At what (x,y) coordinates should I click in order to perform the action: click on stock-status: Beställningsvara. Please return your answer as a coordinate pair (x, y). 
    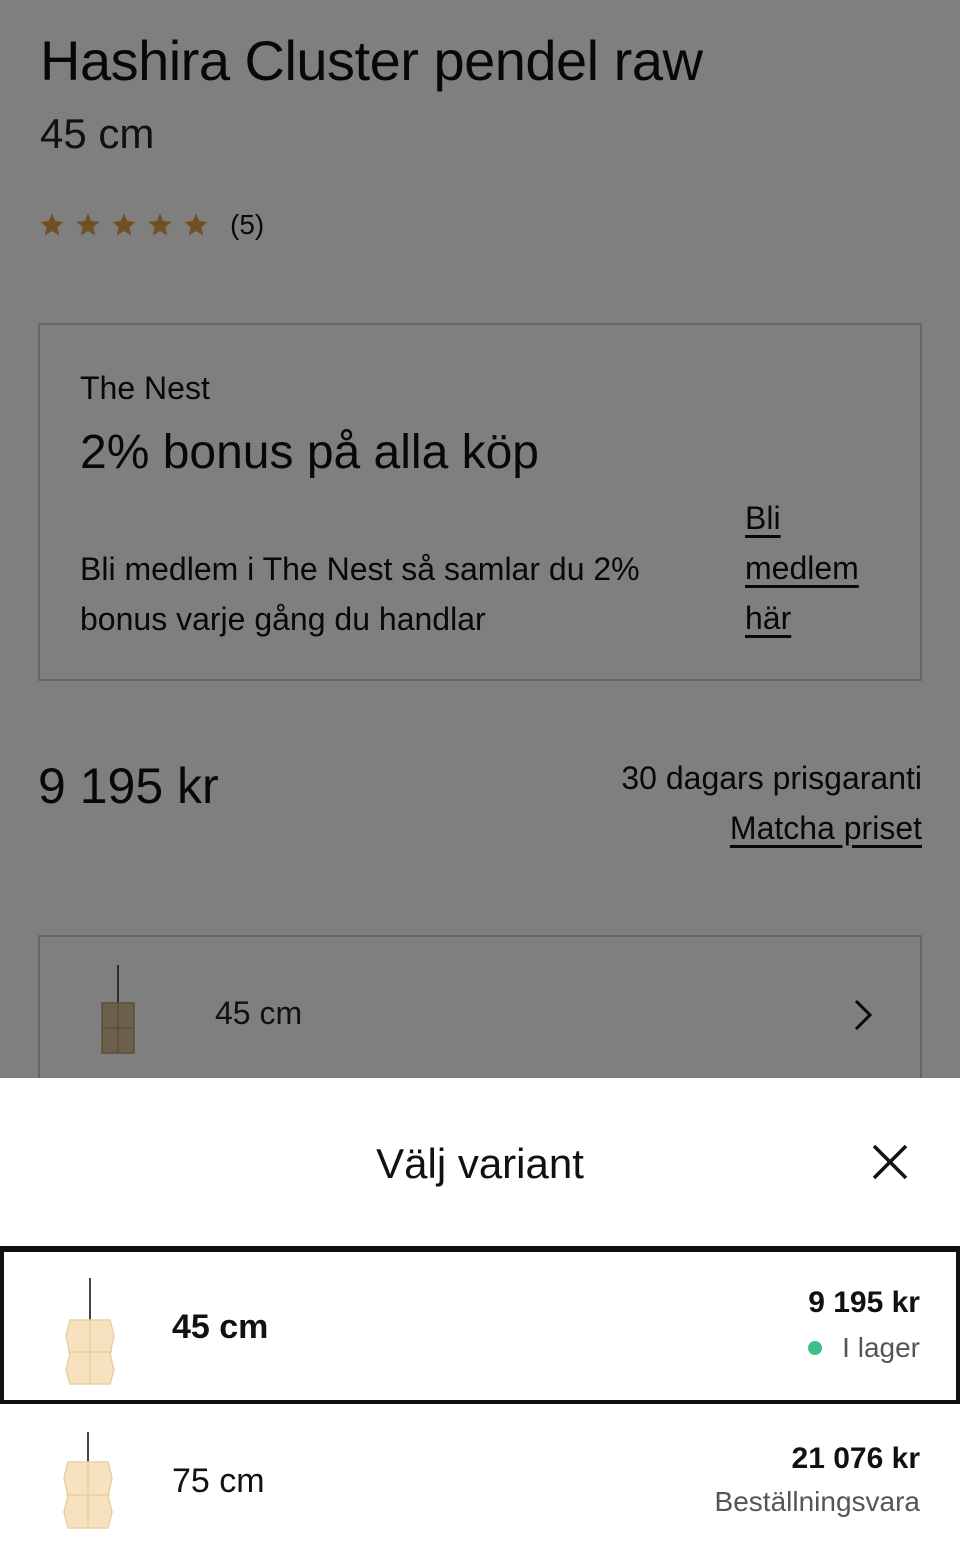
    Looking at the image, I should click on (817, 1502).